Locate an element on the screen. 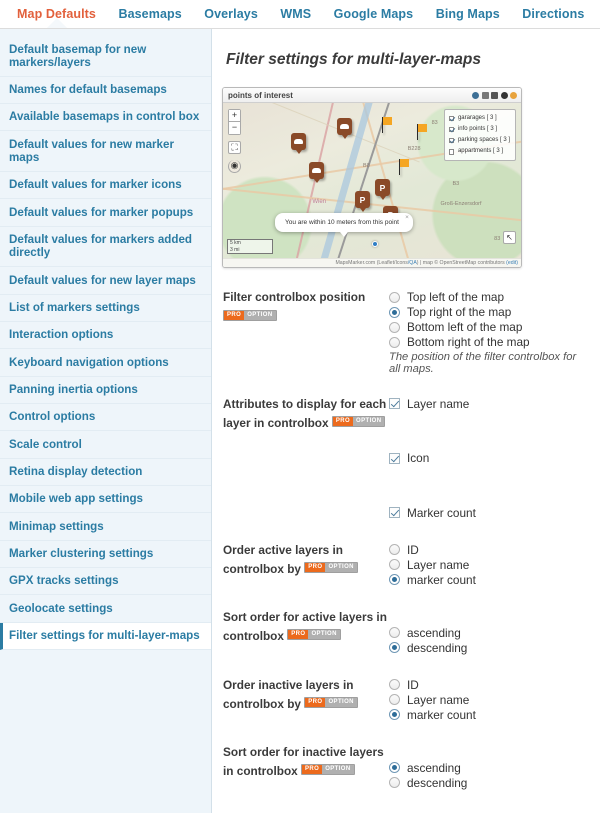 The width and height of the screenshot is (600, 813). close-icon: × is located at coordinates (407, 217).